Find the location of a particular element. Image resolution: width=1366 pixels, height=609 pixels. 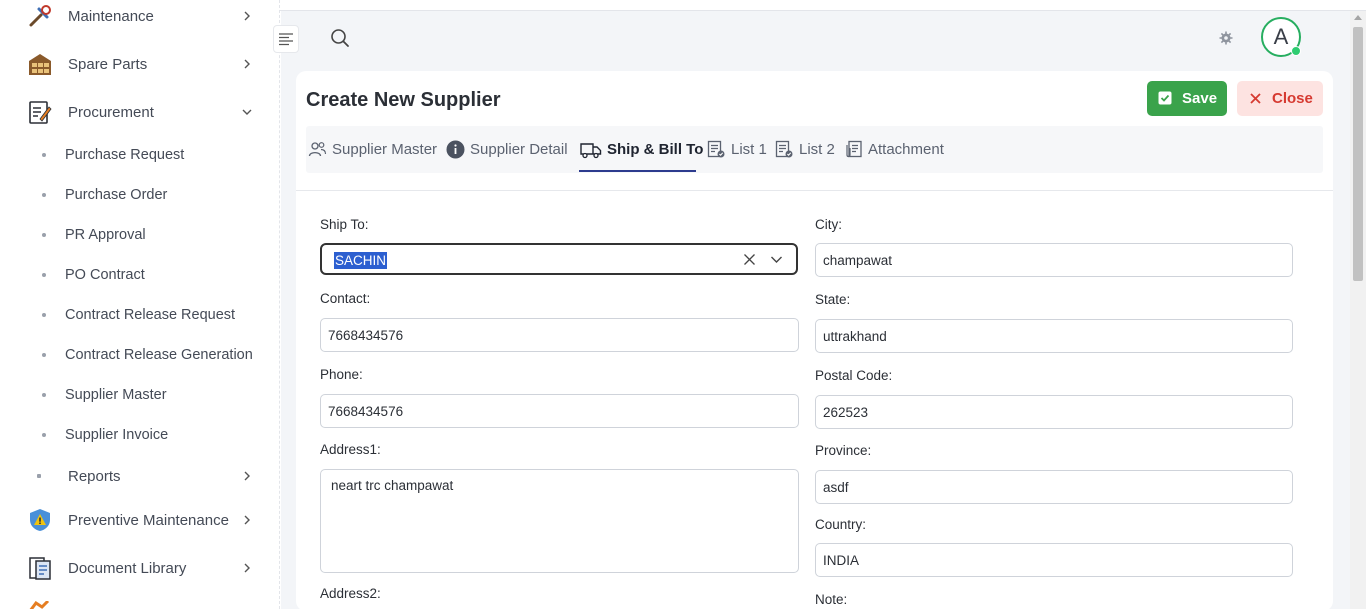

warehouse-icon is located at coordinates (40, 64).